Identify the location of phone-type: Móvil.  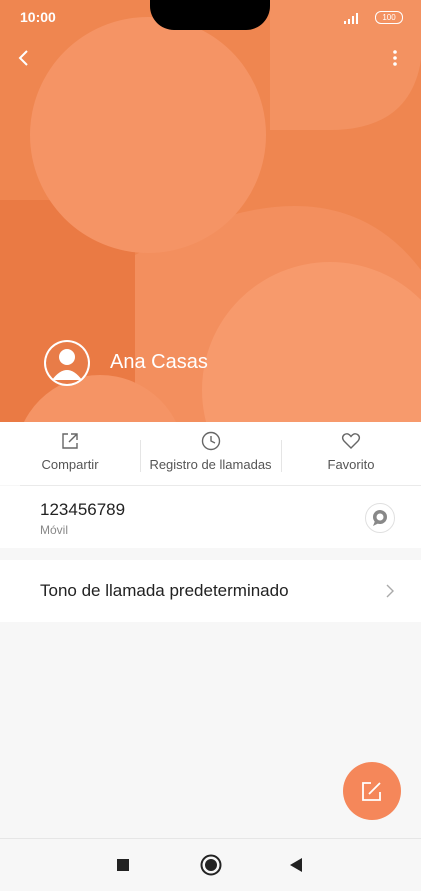
(54, 530).